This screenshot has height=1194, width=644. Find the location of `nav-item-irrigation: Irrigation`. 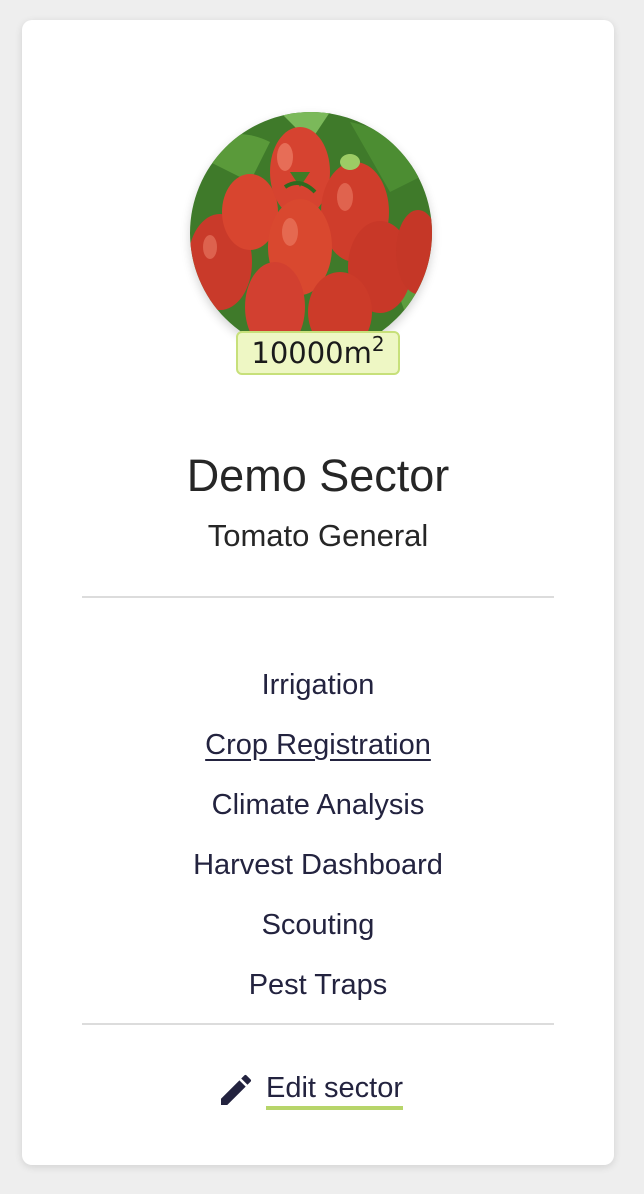

nav-item-irrigation: Irrigation is located at coordinates (318, 690).